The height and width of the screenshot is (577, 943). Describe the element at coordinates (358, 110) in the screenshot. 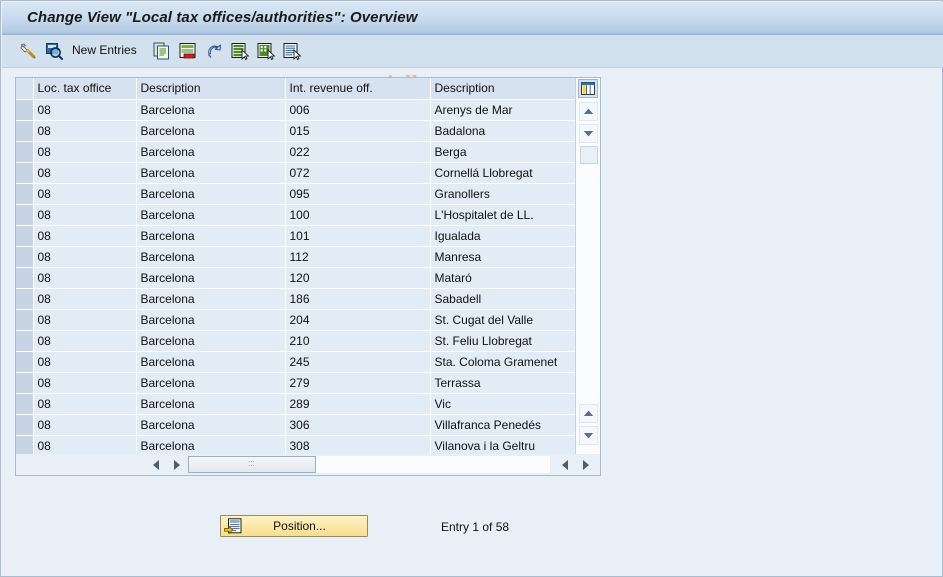

I see `cell-int-revenue-off: 006` at that location.